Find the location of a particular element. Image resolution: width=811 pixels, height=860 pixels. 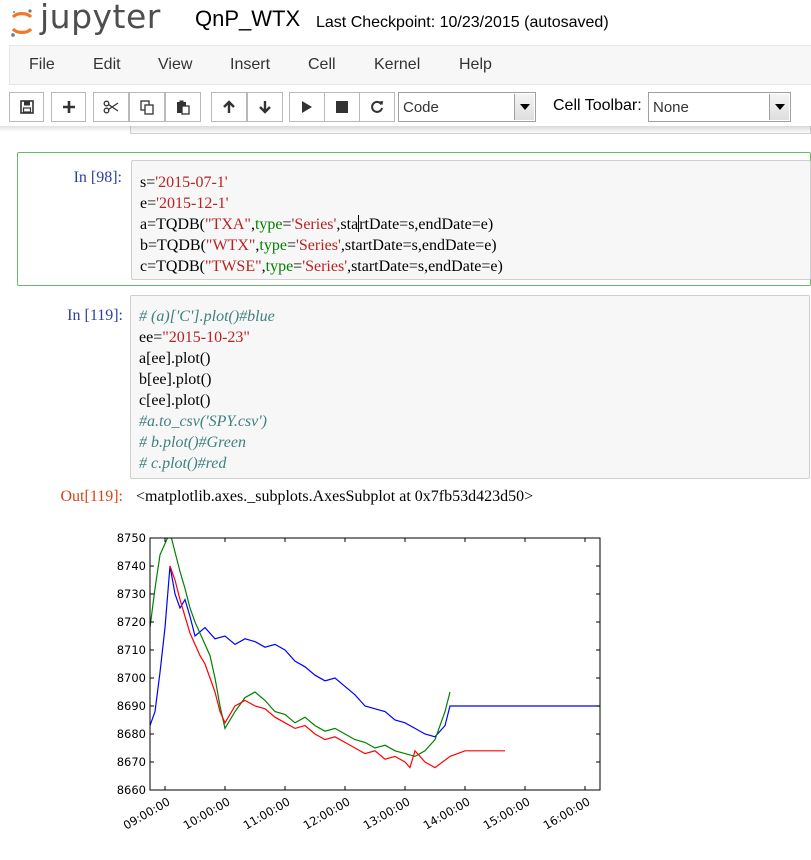

paste-icon is located at coordinates (183, 107).